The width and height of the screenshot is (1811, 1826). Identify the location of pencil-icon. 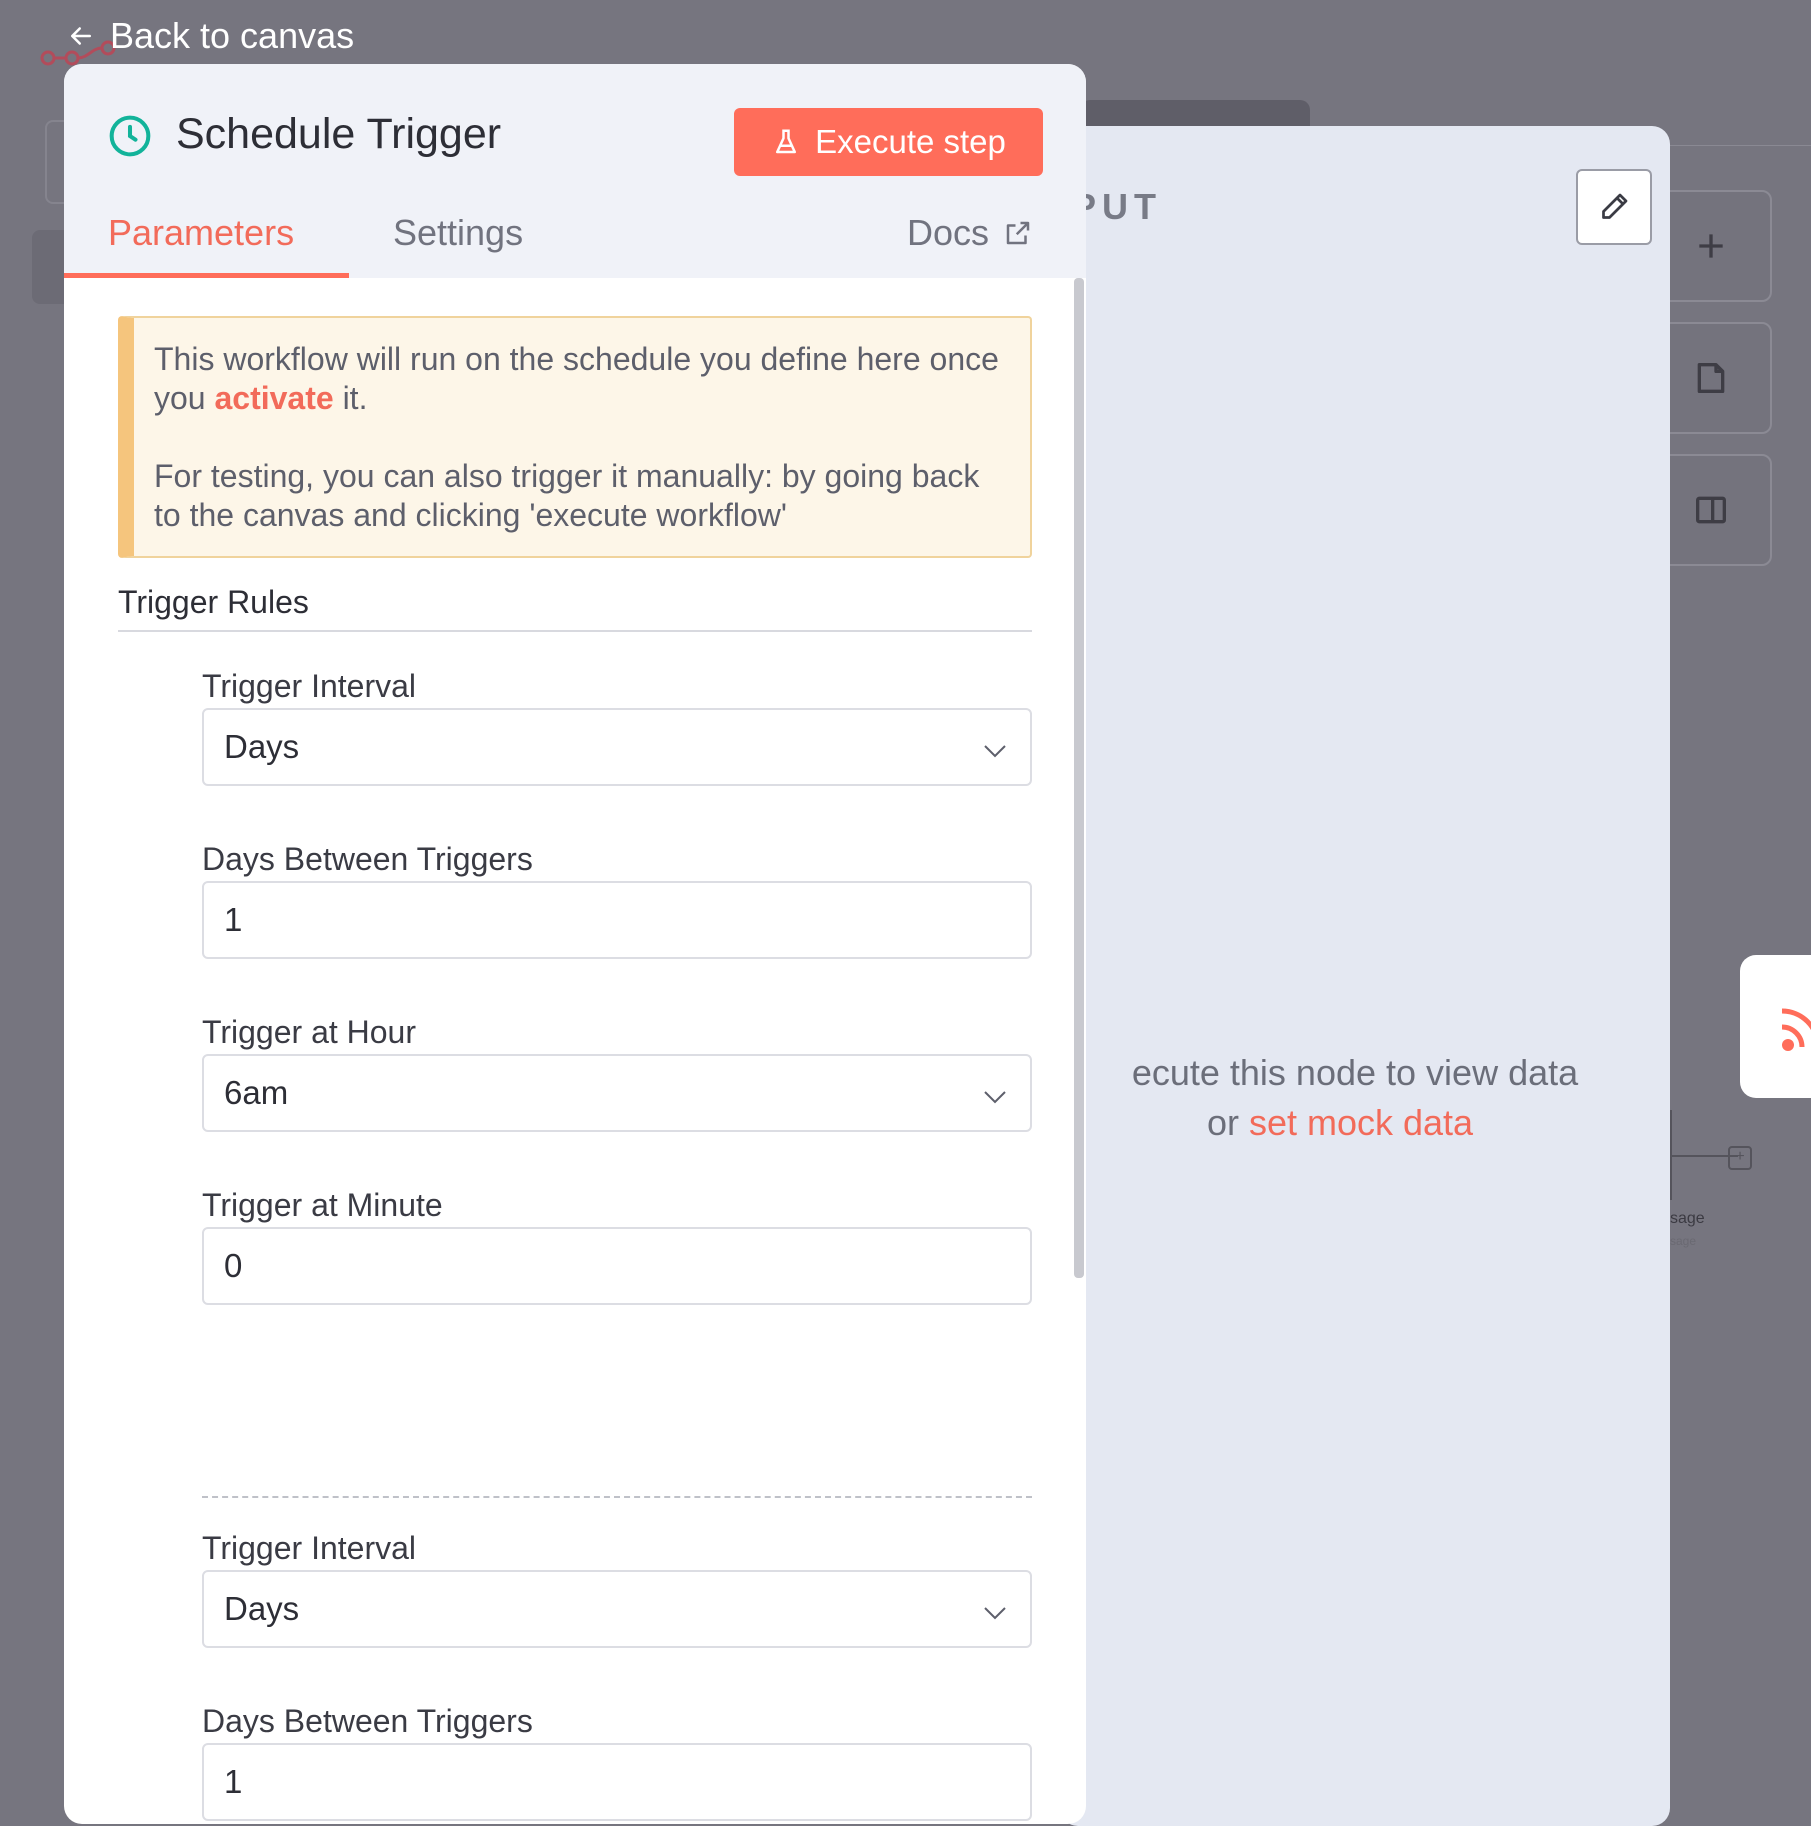
(1615, 206).